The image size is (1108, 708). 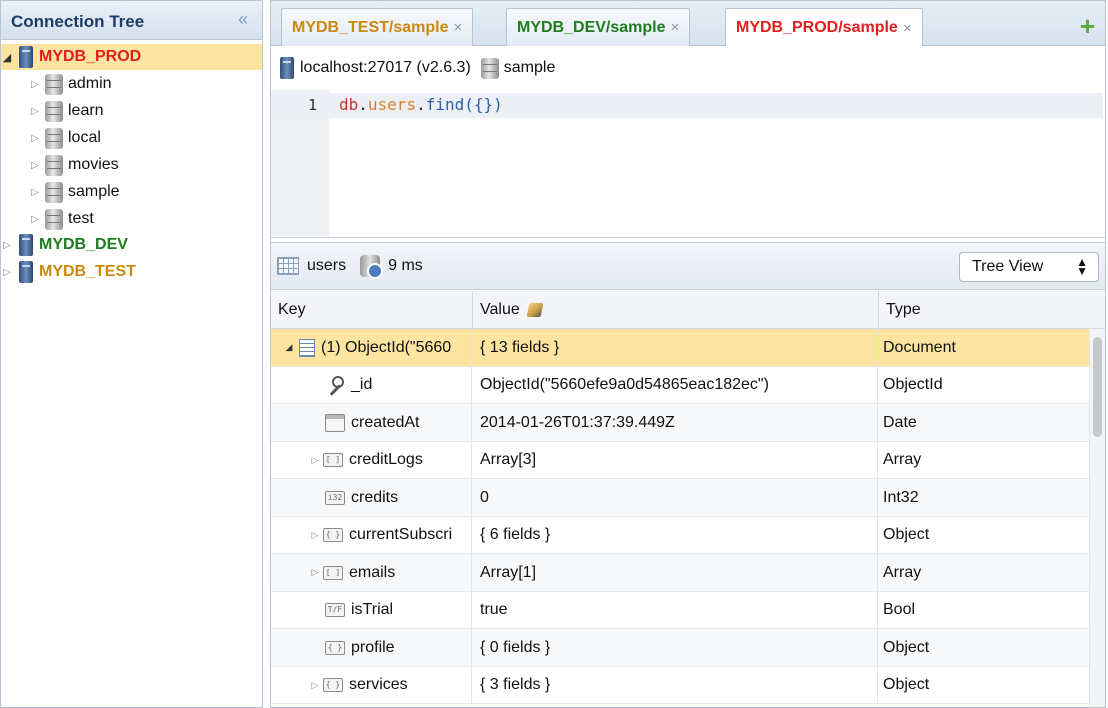 I want to click on view-mode-select: Tree View ▲ ▼, so click(x=1029, y=267).